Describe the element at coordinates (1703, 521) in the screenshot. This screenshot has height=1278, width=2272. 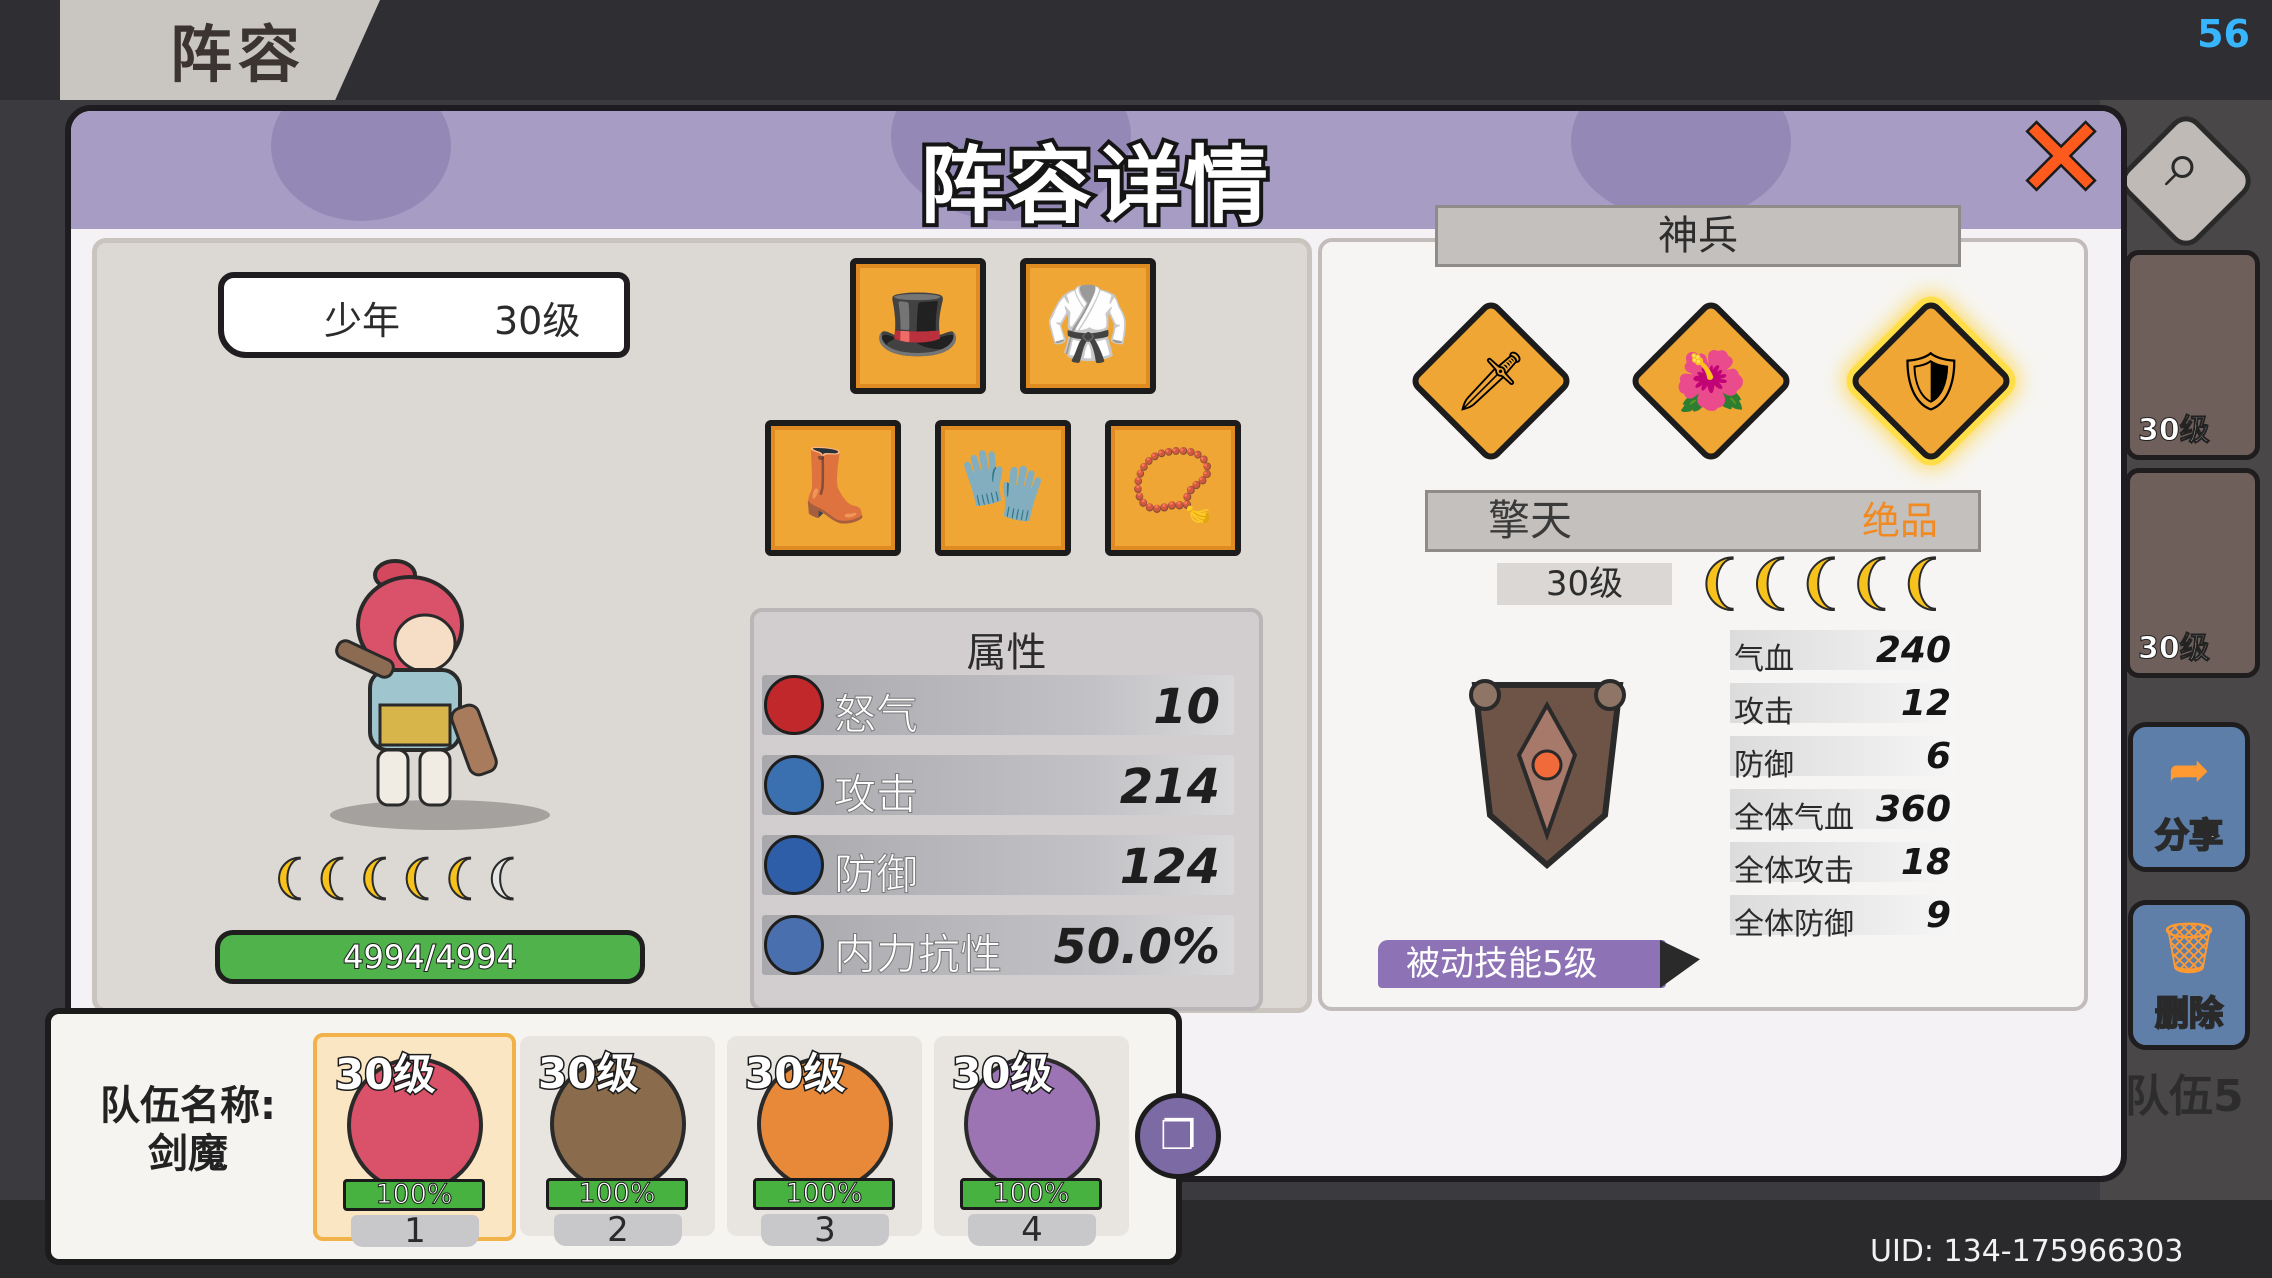
I see `weapon-name-ribbon: 擎天 绝品` at that location.